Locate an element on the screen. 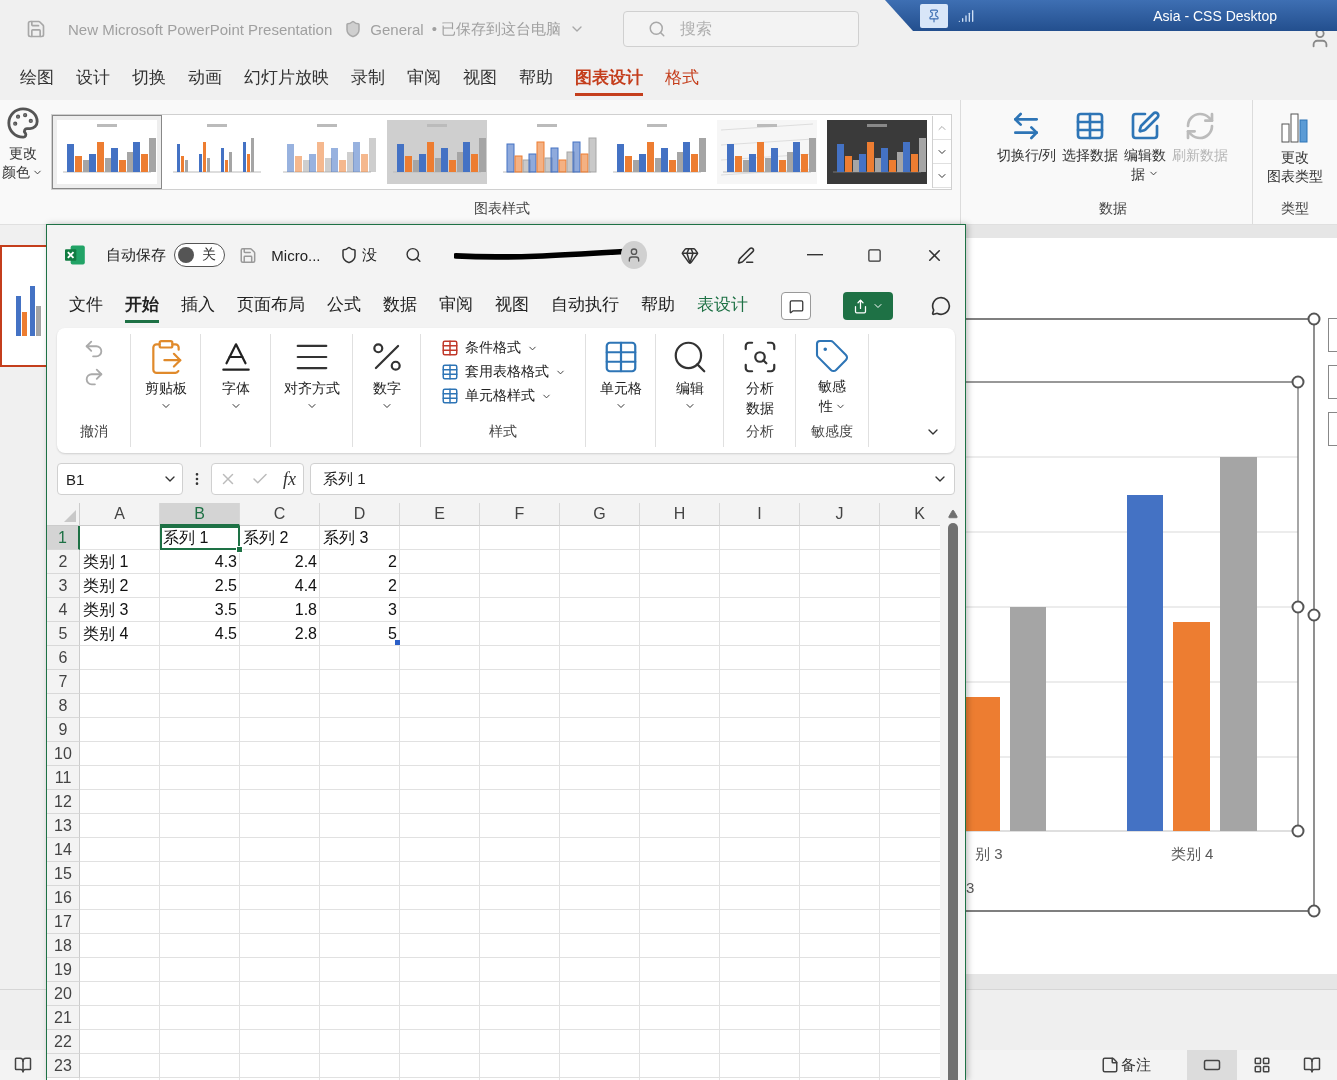  save-icon is located at coordinates (248, 255).